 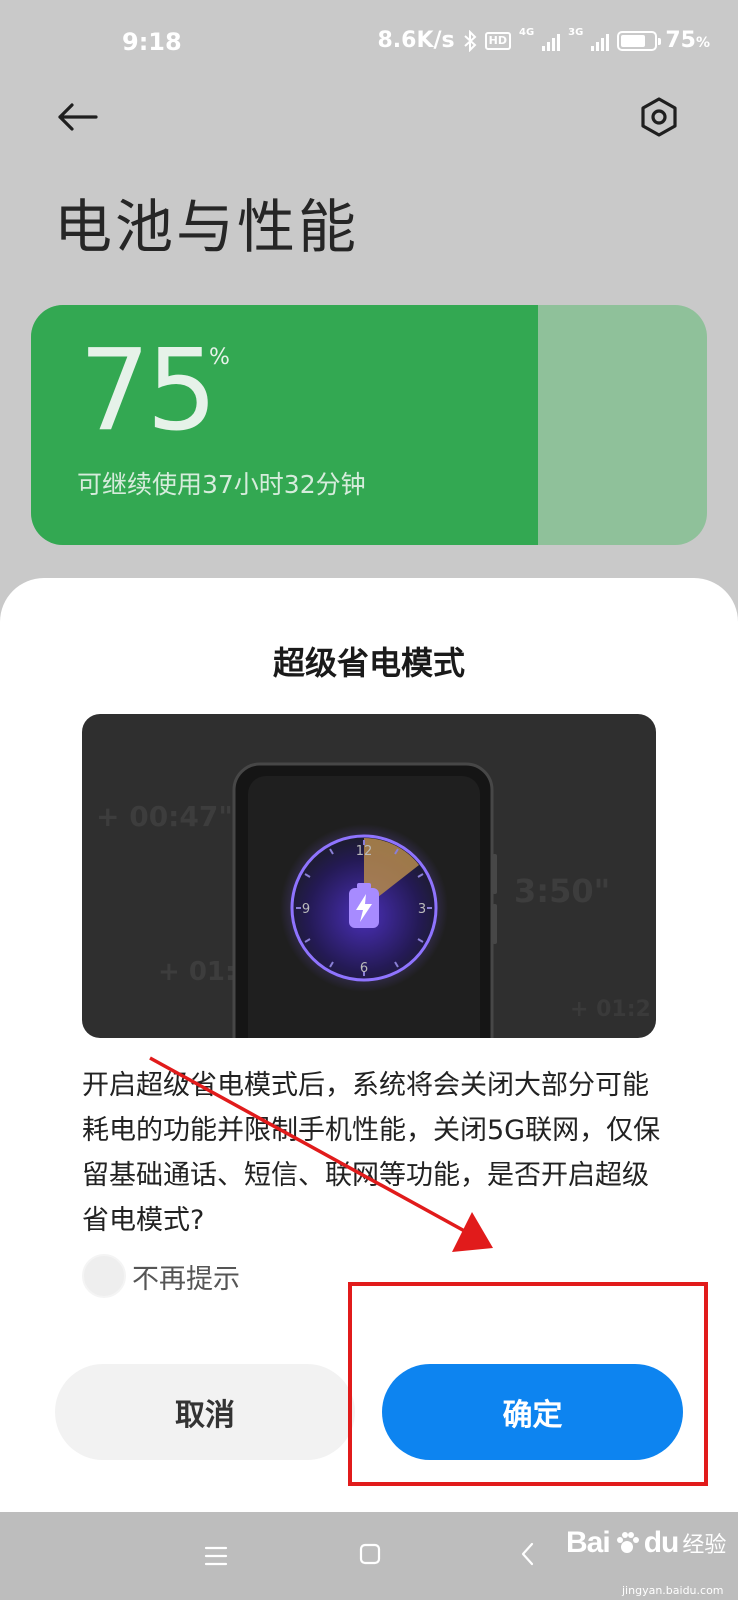 What do you see at coordinates (369, 43) in the screenshot?
I see `status-bar: 9:18 8.6K/s HD 4G 3G 75%` at bounding box center [369, 43].